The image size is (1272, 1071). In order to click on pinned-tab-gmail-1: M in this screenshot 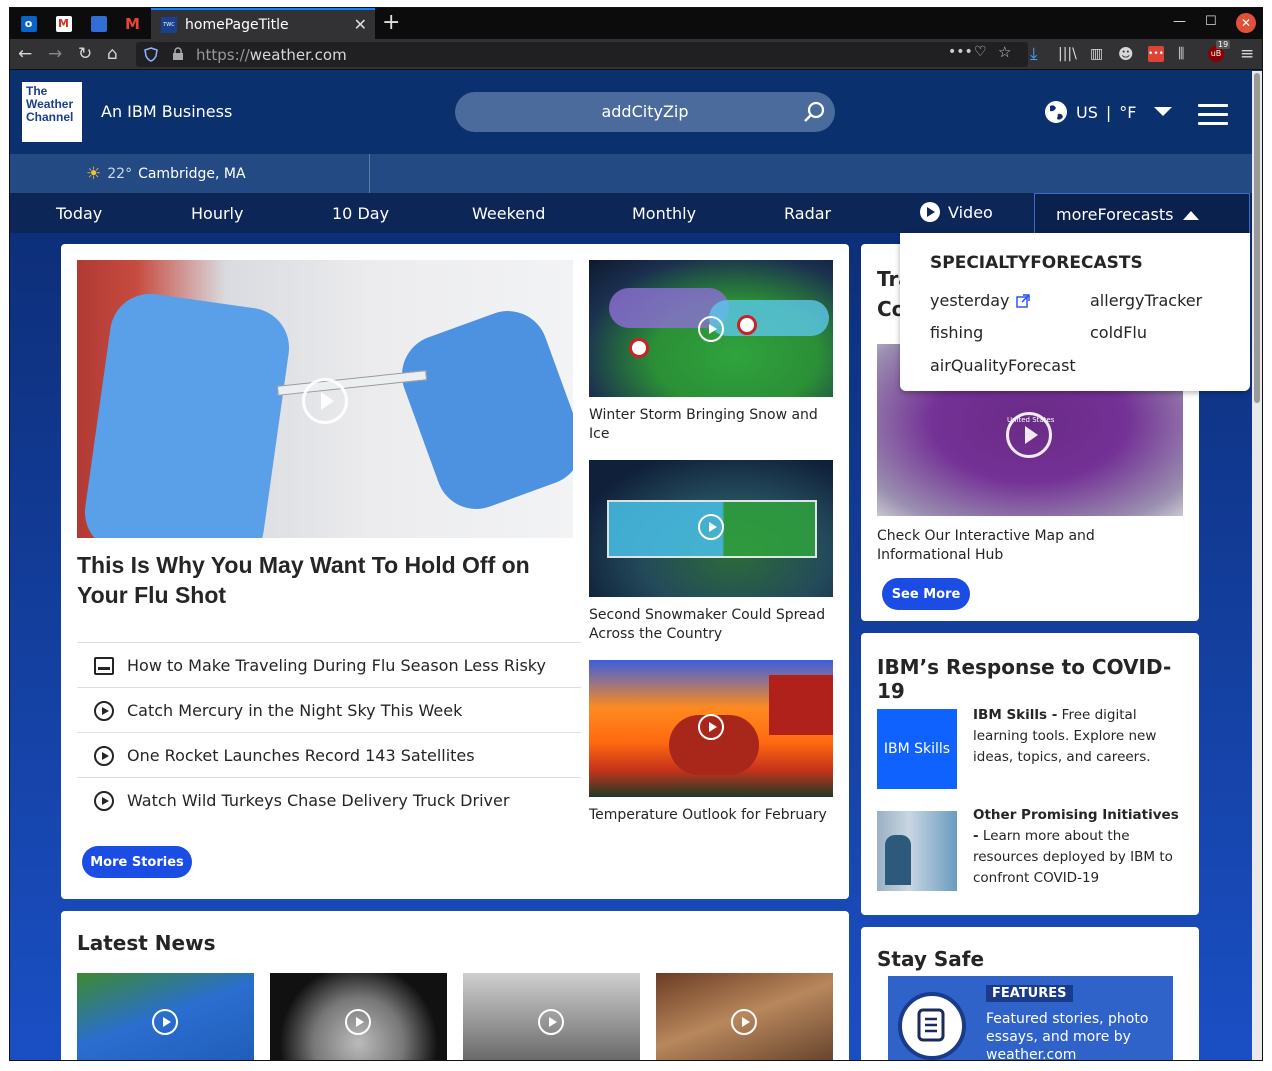, I will do `click(63, 23)`.